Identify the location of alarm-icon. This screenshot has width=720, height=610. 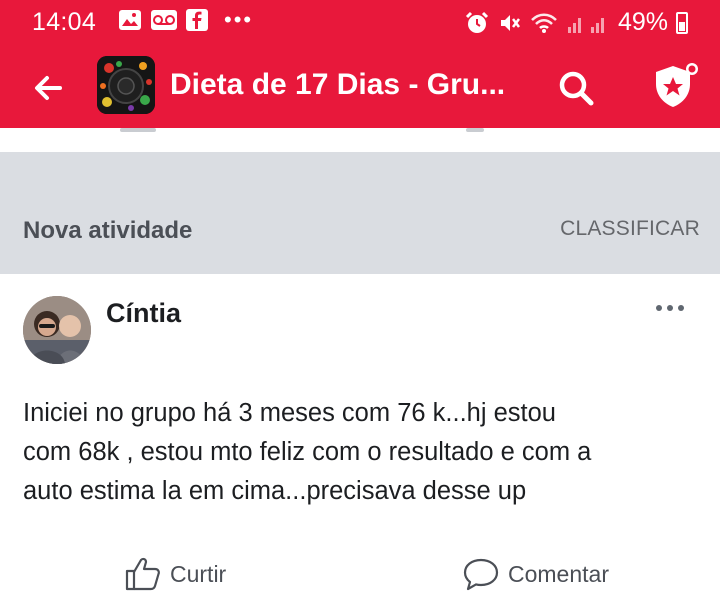
(477, 22).